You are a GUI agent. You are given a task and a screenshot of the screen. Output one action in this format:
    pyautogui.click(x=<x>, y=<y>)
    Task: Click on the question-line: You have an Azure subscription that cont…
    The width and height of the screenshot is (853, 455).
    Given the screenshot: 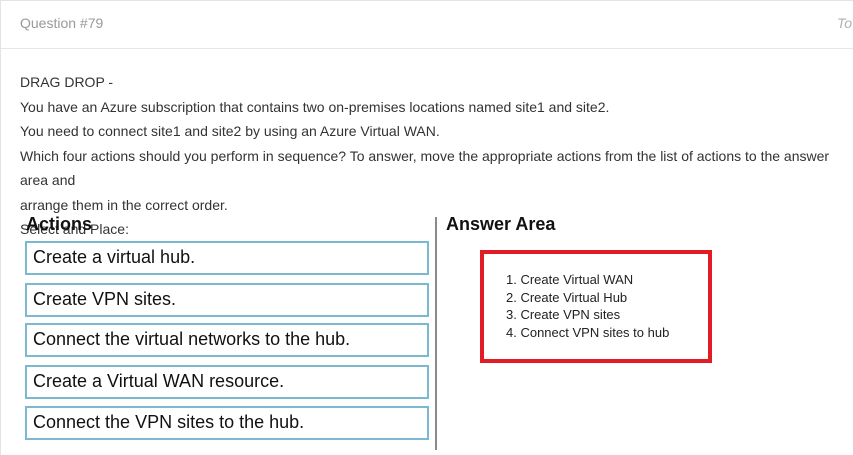 What is the action you would take?
    pyautogui.click(x=315, y=106)
    